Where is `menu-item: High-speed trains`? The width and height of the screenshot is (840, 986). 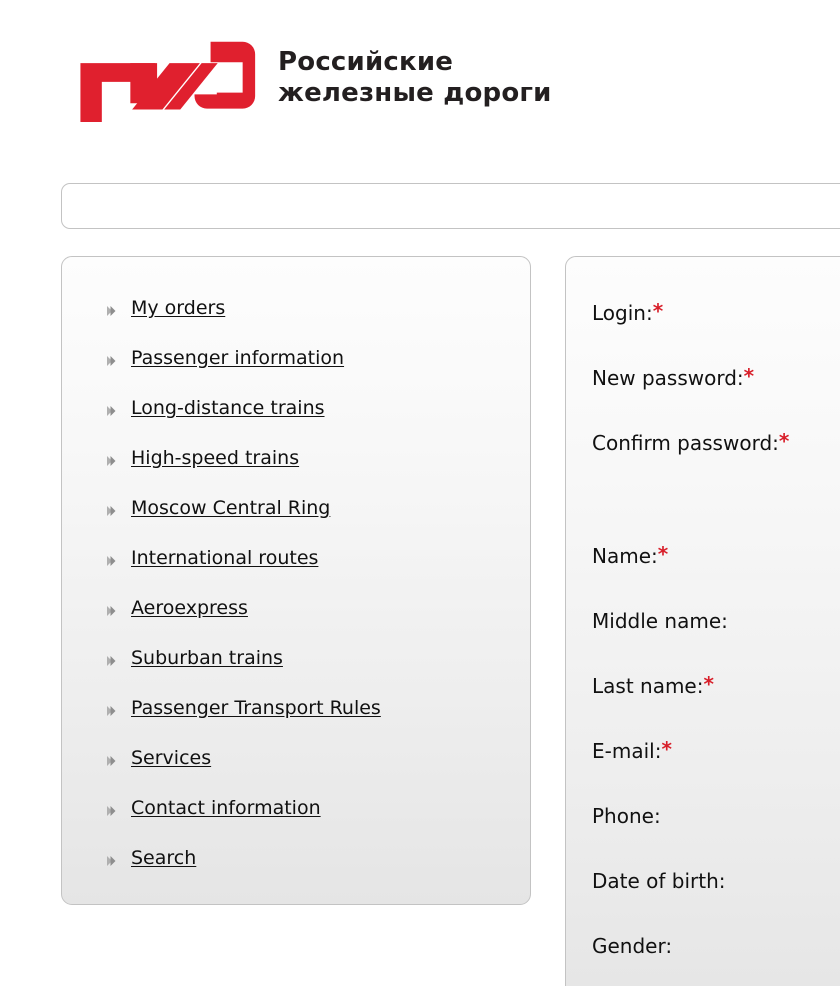
menu-item: High-speed trains is located at coordinates (296, 458).